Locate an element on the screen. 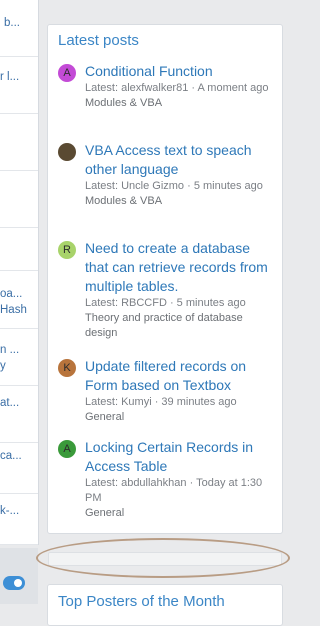 The image size is (320, 626). post-meta: Latest: Kumyi · 39 minutes ago is located at coordinates (161, 402).